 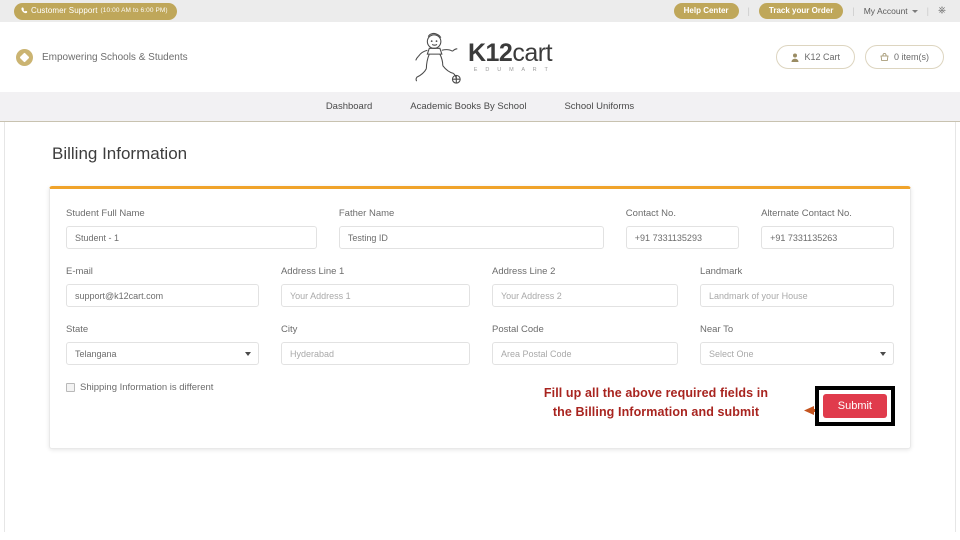 I want to click on near-to-select-wrapper: Select One, so click(x=797, y=353).